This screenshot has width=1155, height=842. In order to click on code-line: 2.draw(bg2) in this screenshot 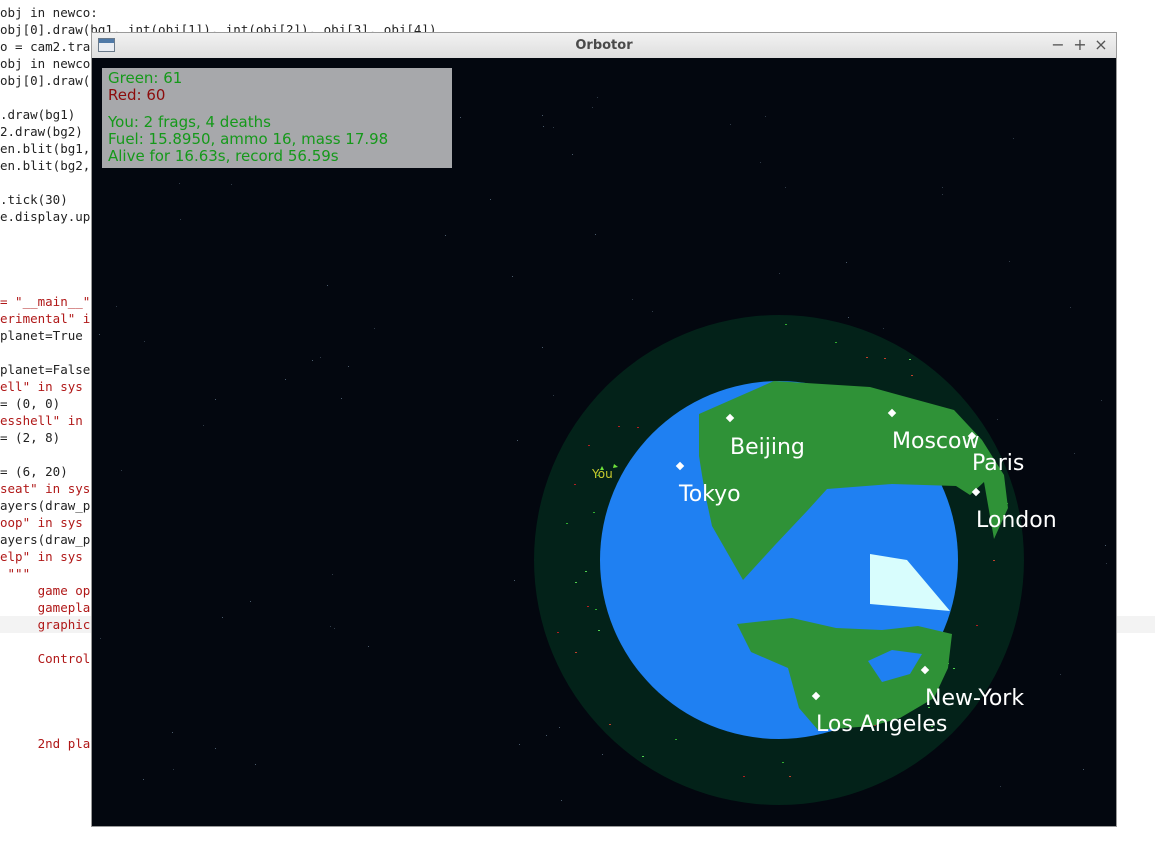, I will do `click(41, 131)`.